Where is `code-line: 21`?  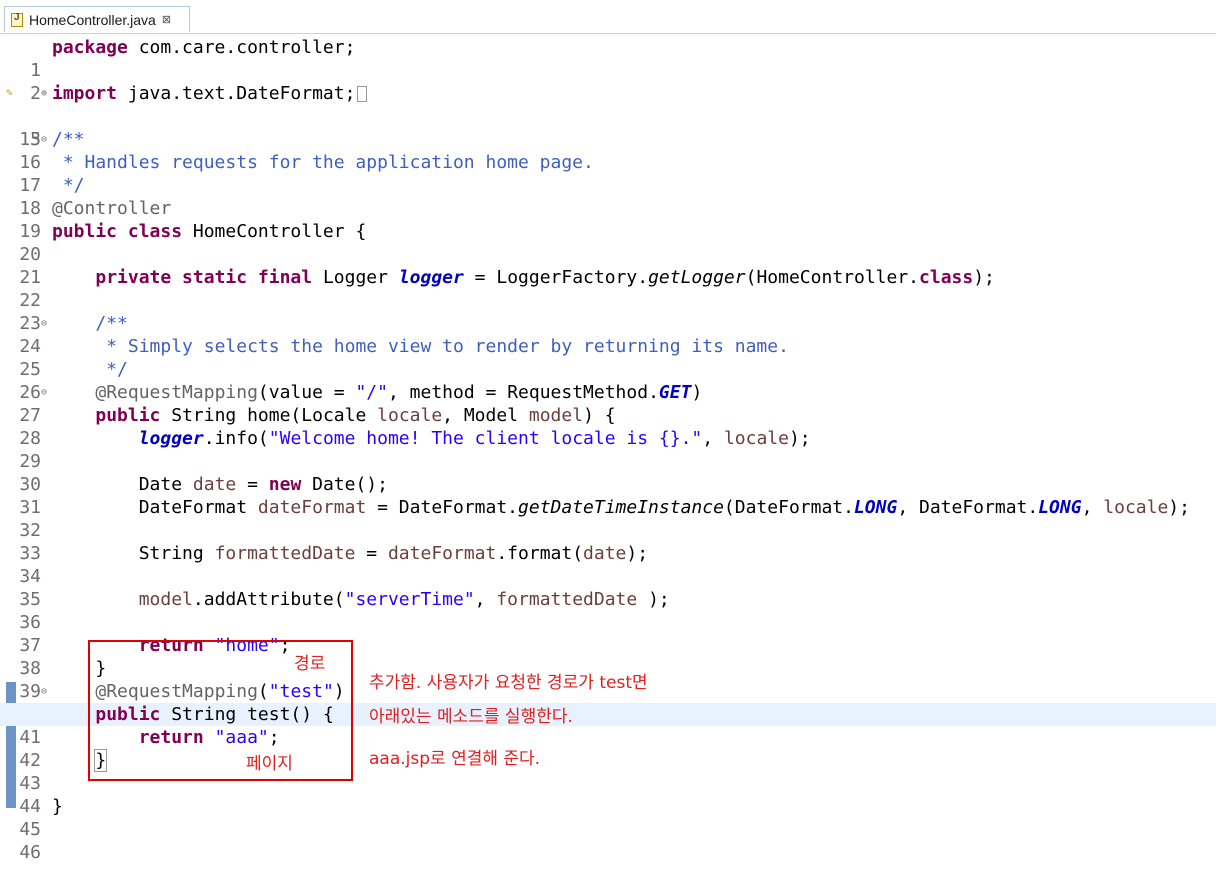
code-line: 21 is located at coordinates (608, 265).